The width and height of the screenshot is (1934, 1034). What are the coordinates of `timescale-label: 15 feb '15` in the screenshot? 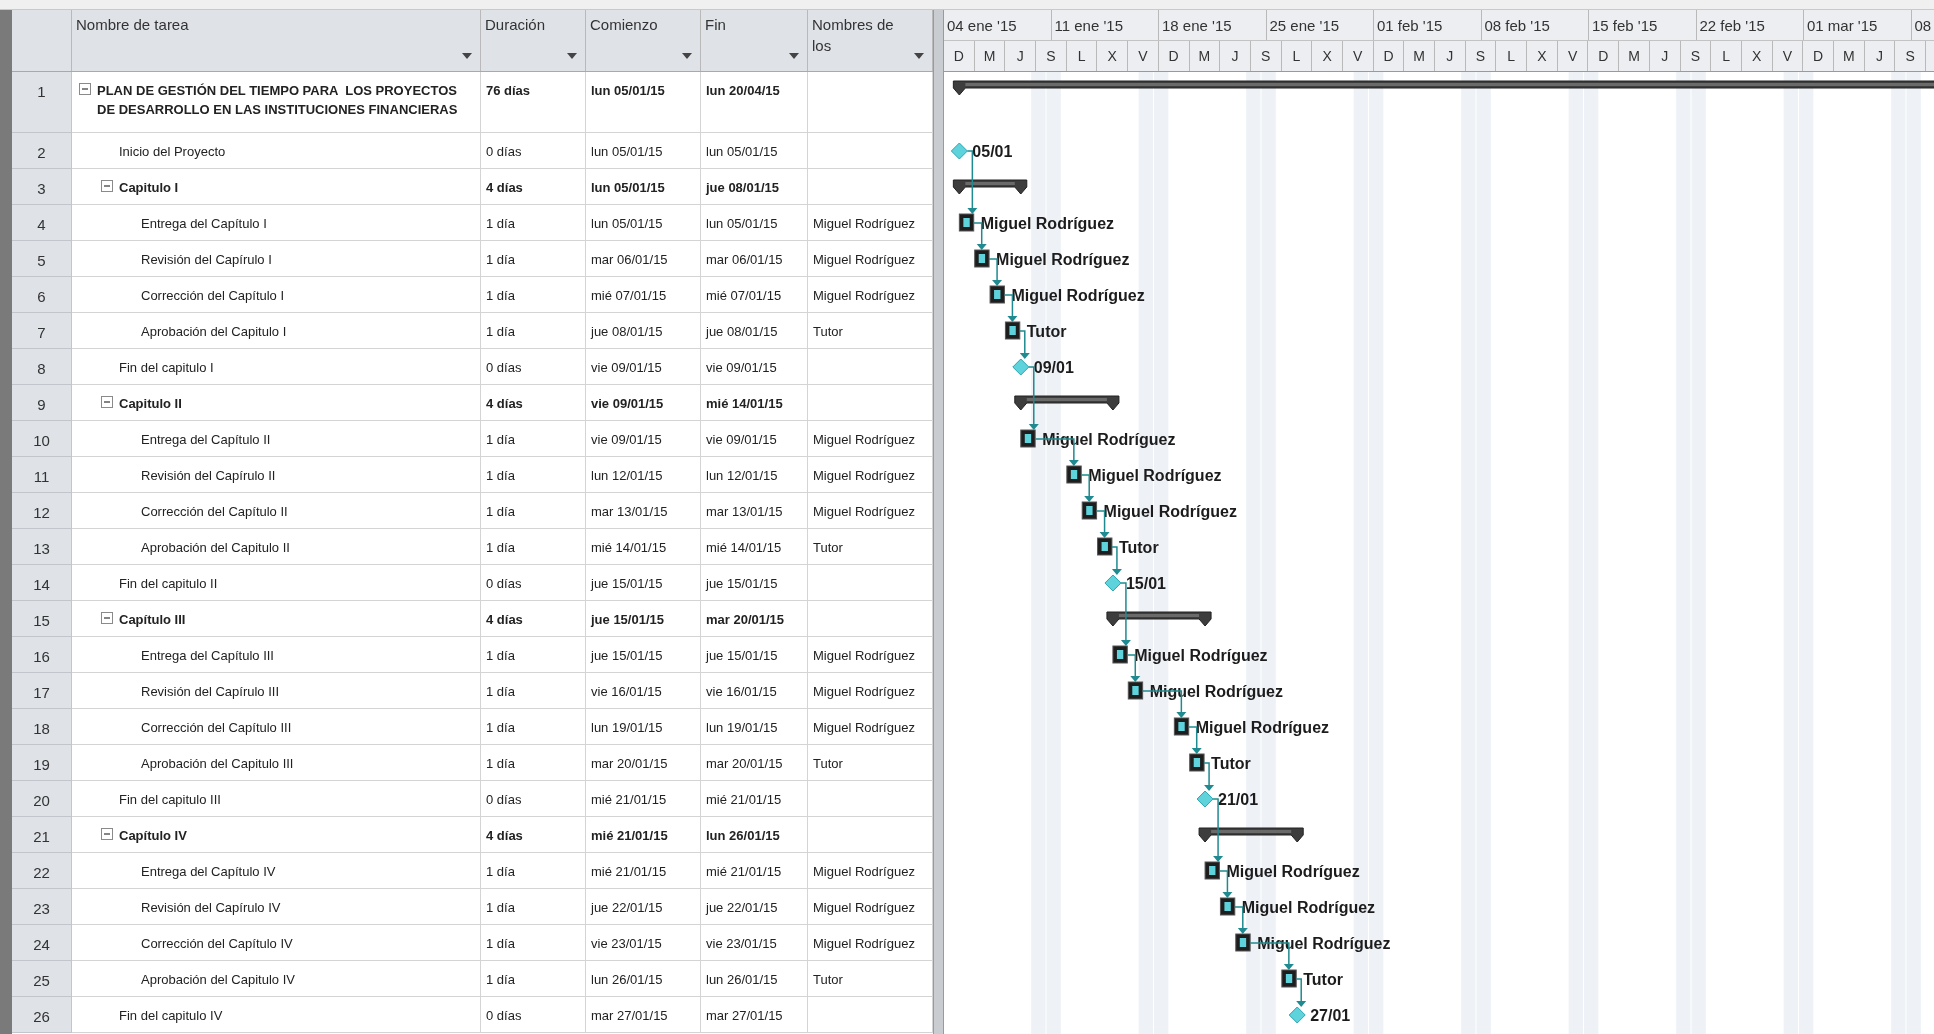 It's located at (1643, 25).